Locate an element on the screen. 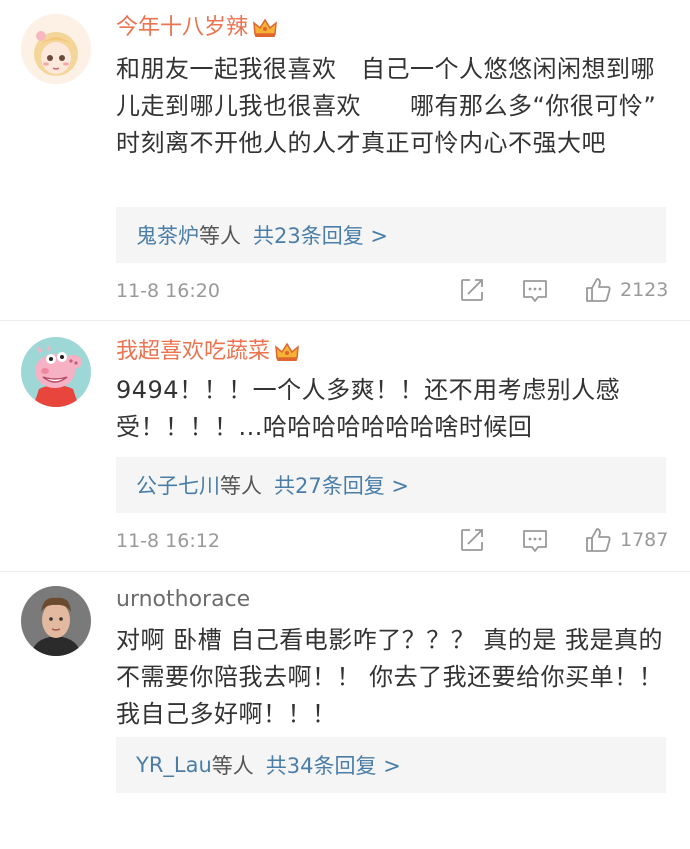 Image resolution: width=690 pixels, height=849 pixels. reply-users: YR_Lau is located at coordinates (174, 765).